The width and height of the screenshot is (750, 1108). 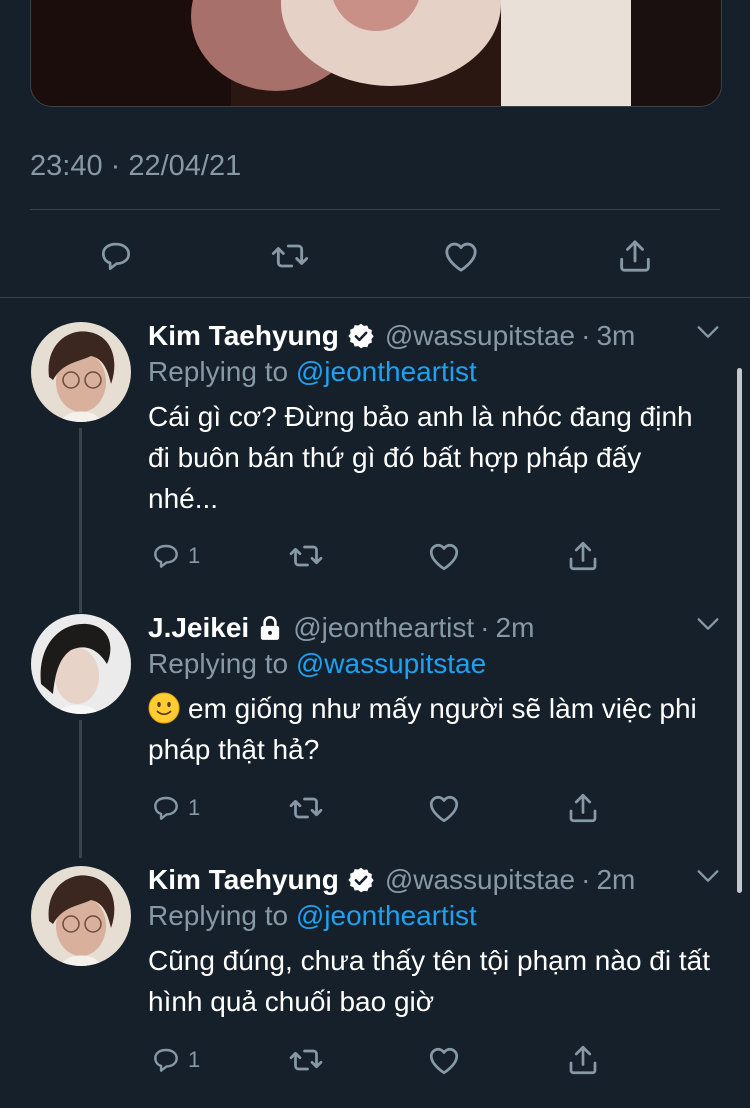 What do you see at coordinates (375, 256) in the screenshot?
I see `tweet-action-bar` at bounding box center [375, 256].